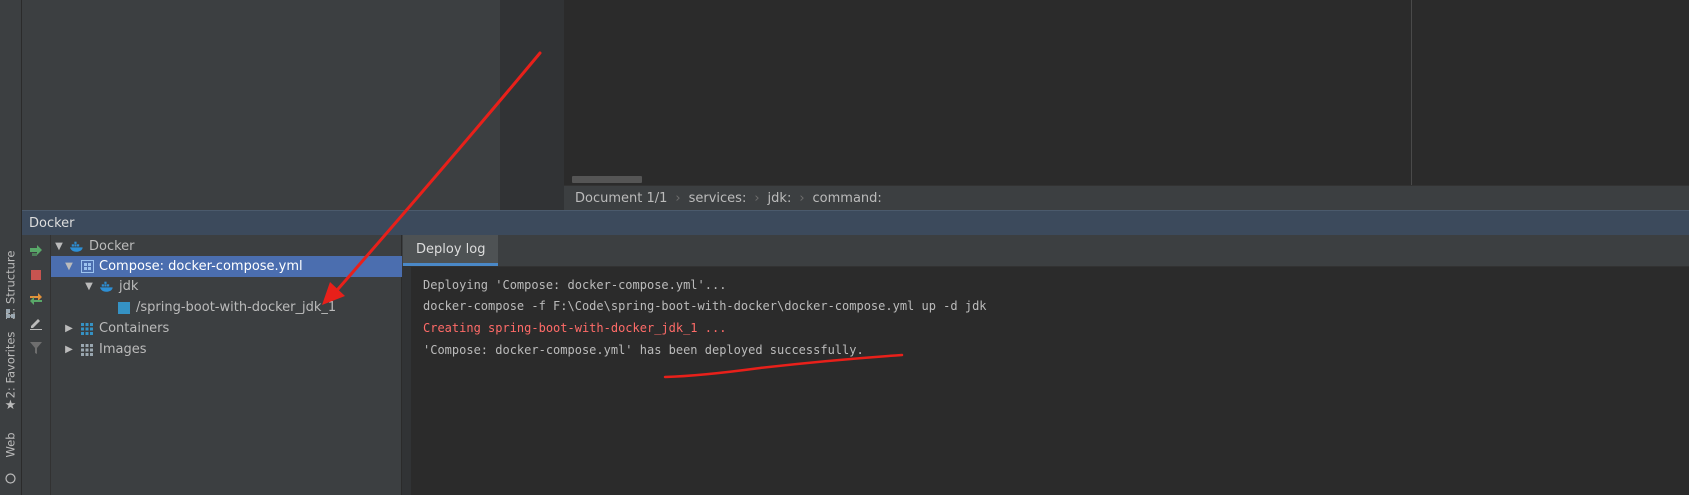  Describe the element at coordinates (87, 350) in the screenshot. I see `images-icon` at that location.